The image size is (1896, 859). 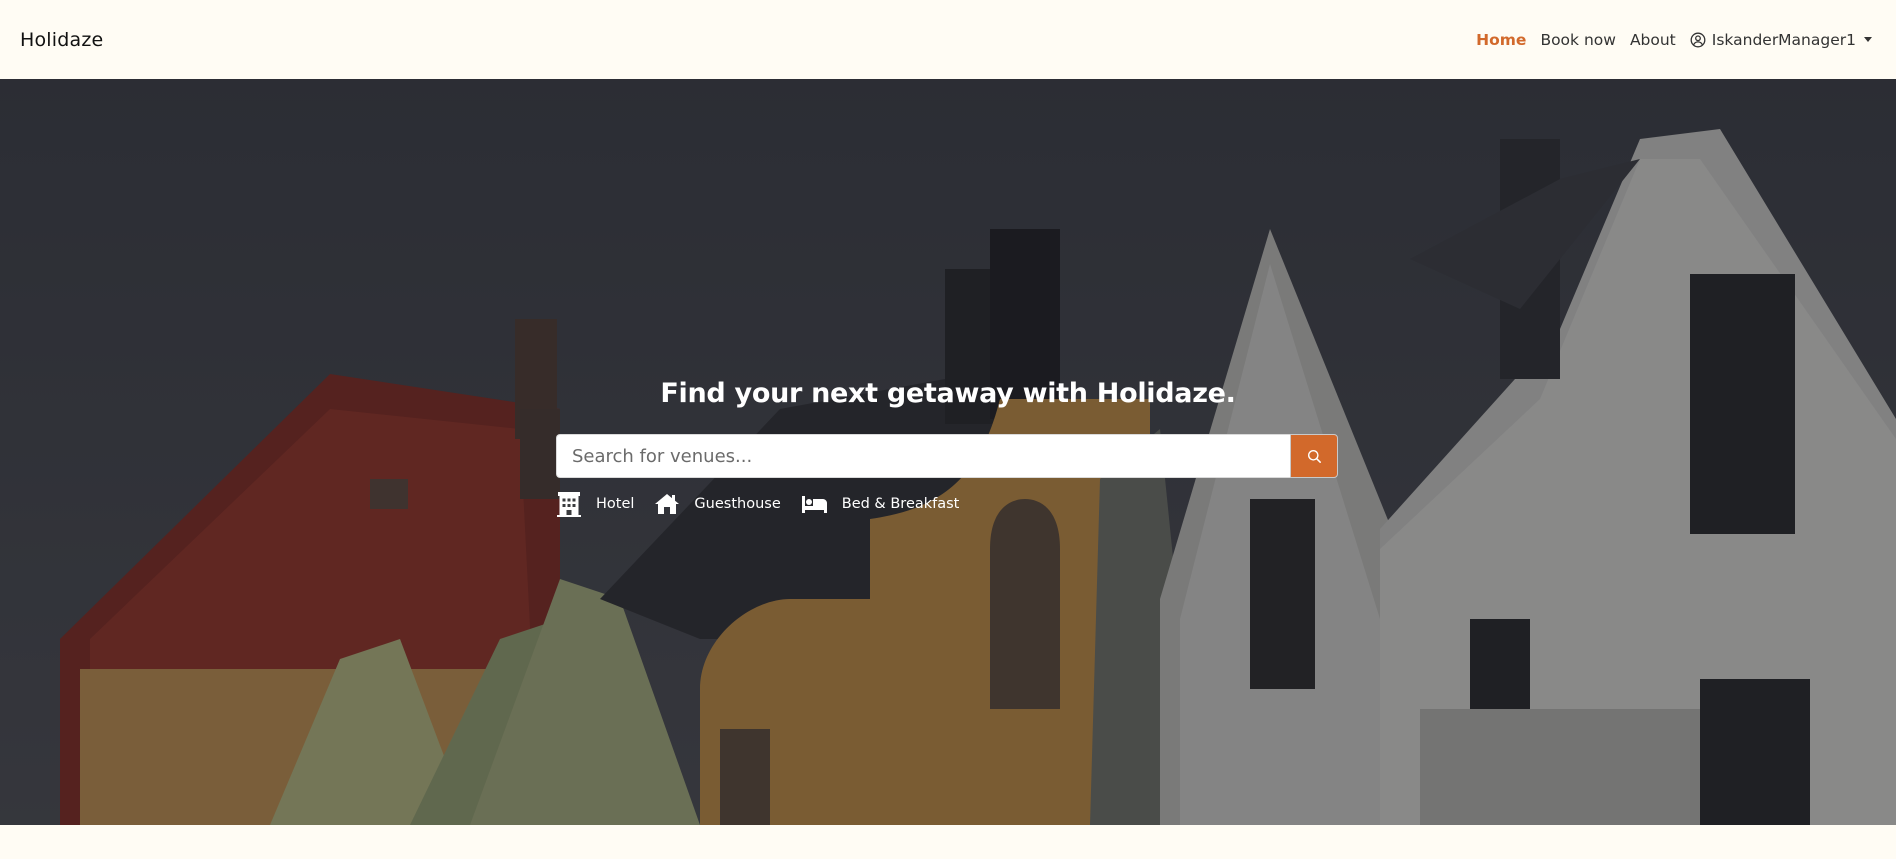 What do you see at coordinates (595, 504) in the screenshot?
I see `category-hotel: Hotel` at bounding box center [595, 504].